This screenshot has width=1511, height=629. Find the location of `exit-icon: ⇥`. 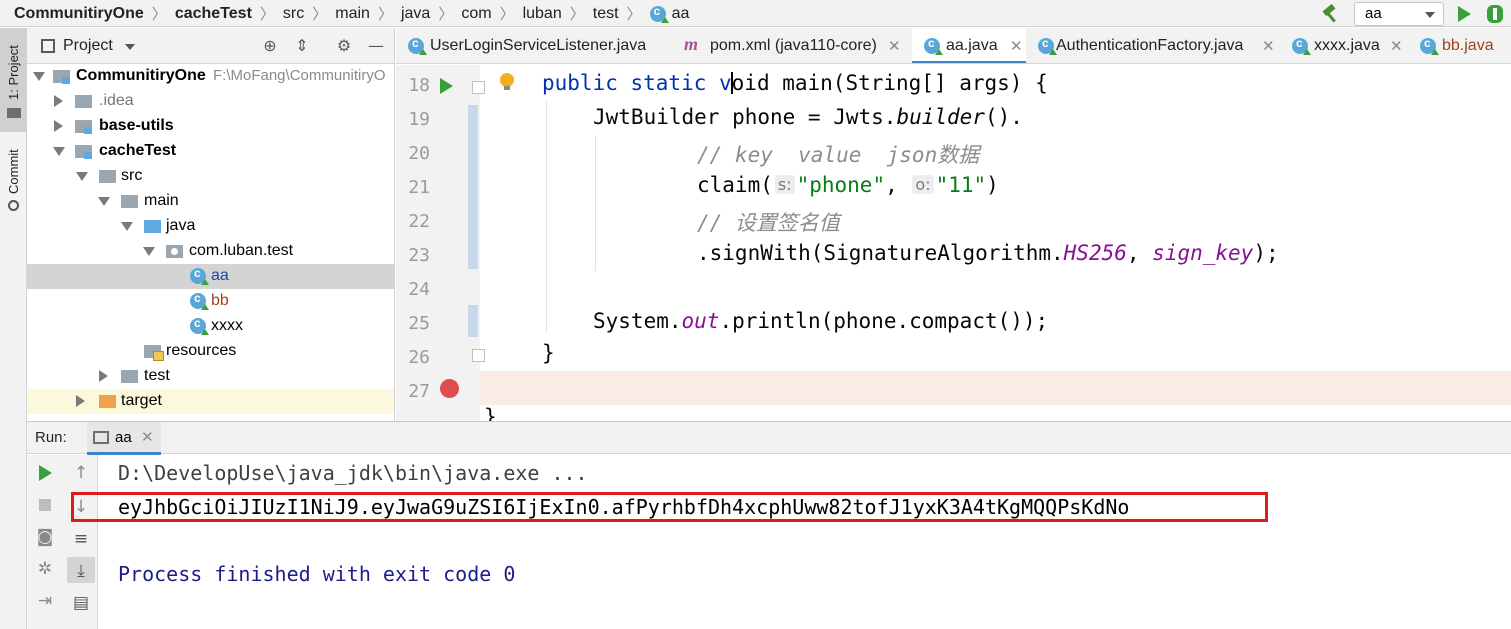

exit-icon: ⇥ is located at coordinates (45, 601).